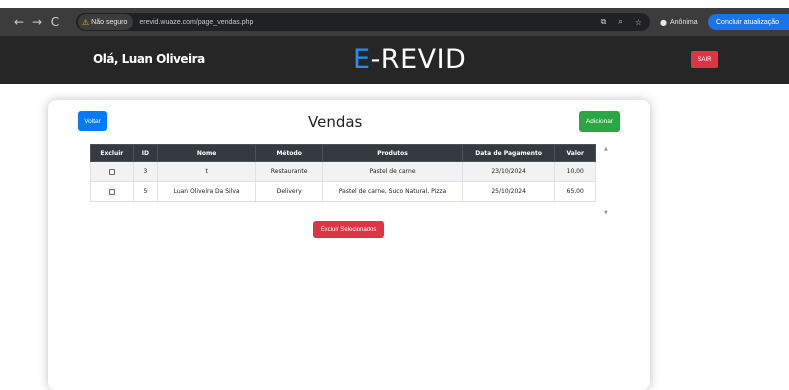 The height and width of the screenshot is (390, 789). Describe the element at coordinates (392, 171) in the screenshot. I see `cell-produtos: Pastel de carne` at that location.